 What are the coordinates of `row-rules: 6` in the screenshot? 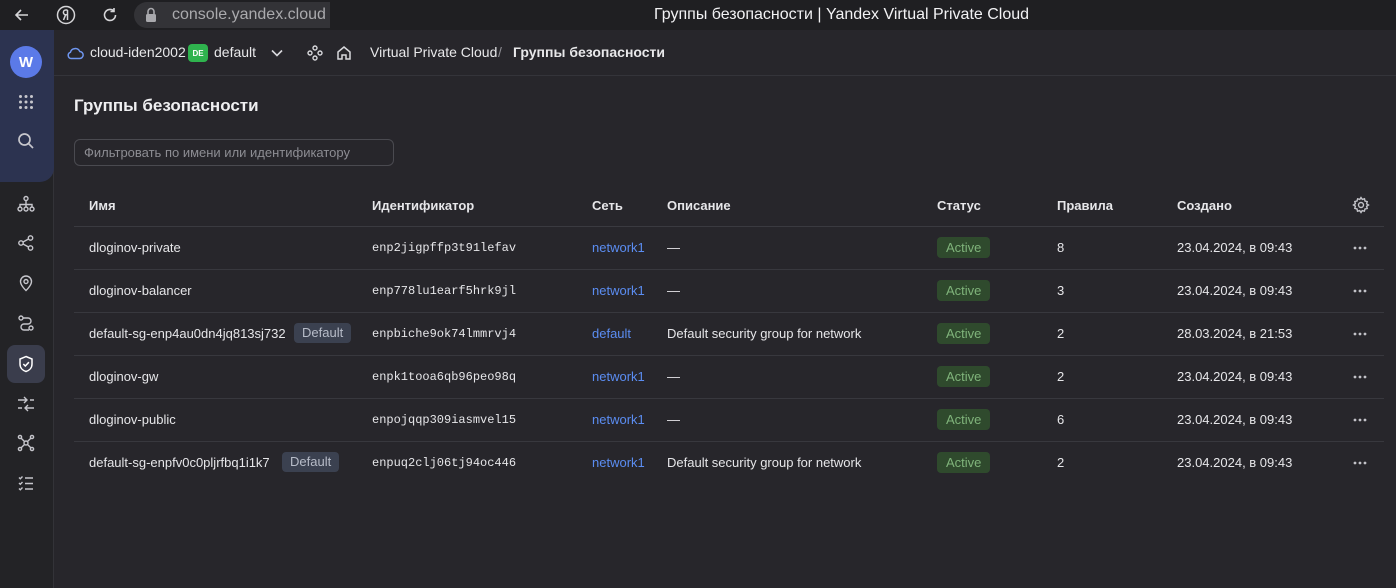 It's located at (1061, 419).